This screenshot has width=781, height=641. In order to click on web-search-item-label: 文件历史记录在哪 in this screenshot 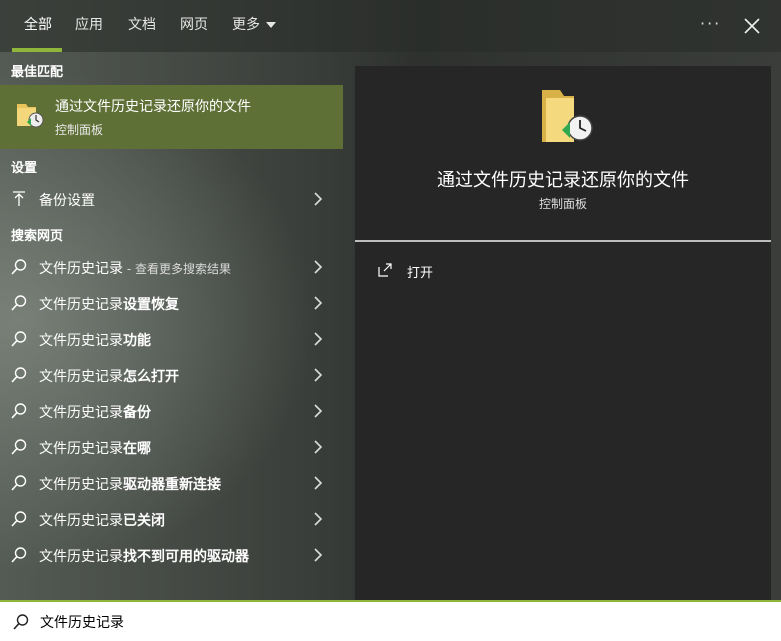, I will do `click(95, 448)`.